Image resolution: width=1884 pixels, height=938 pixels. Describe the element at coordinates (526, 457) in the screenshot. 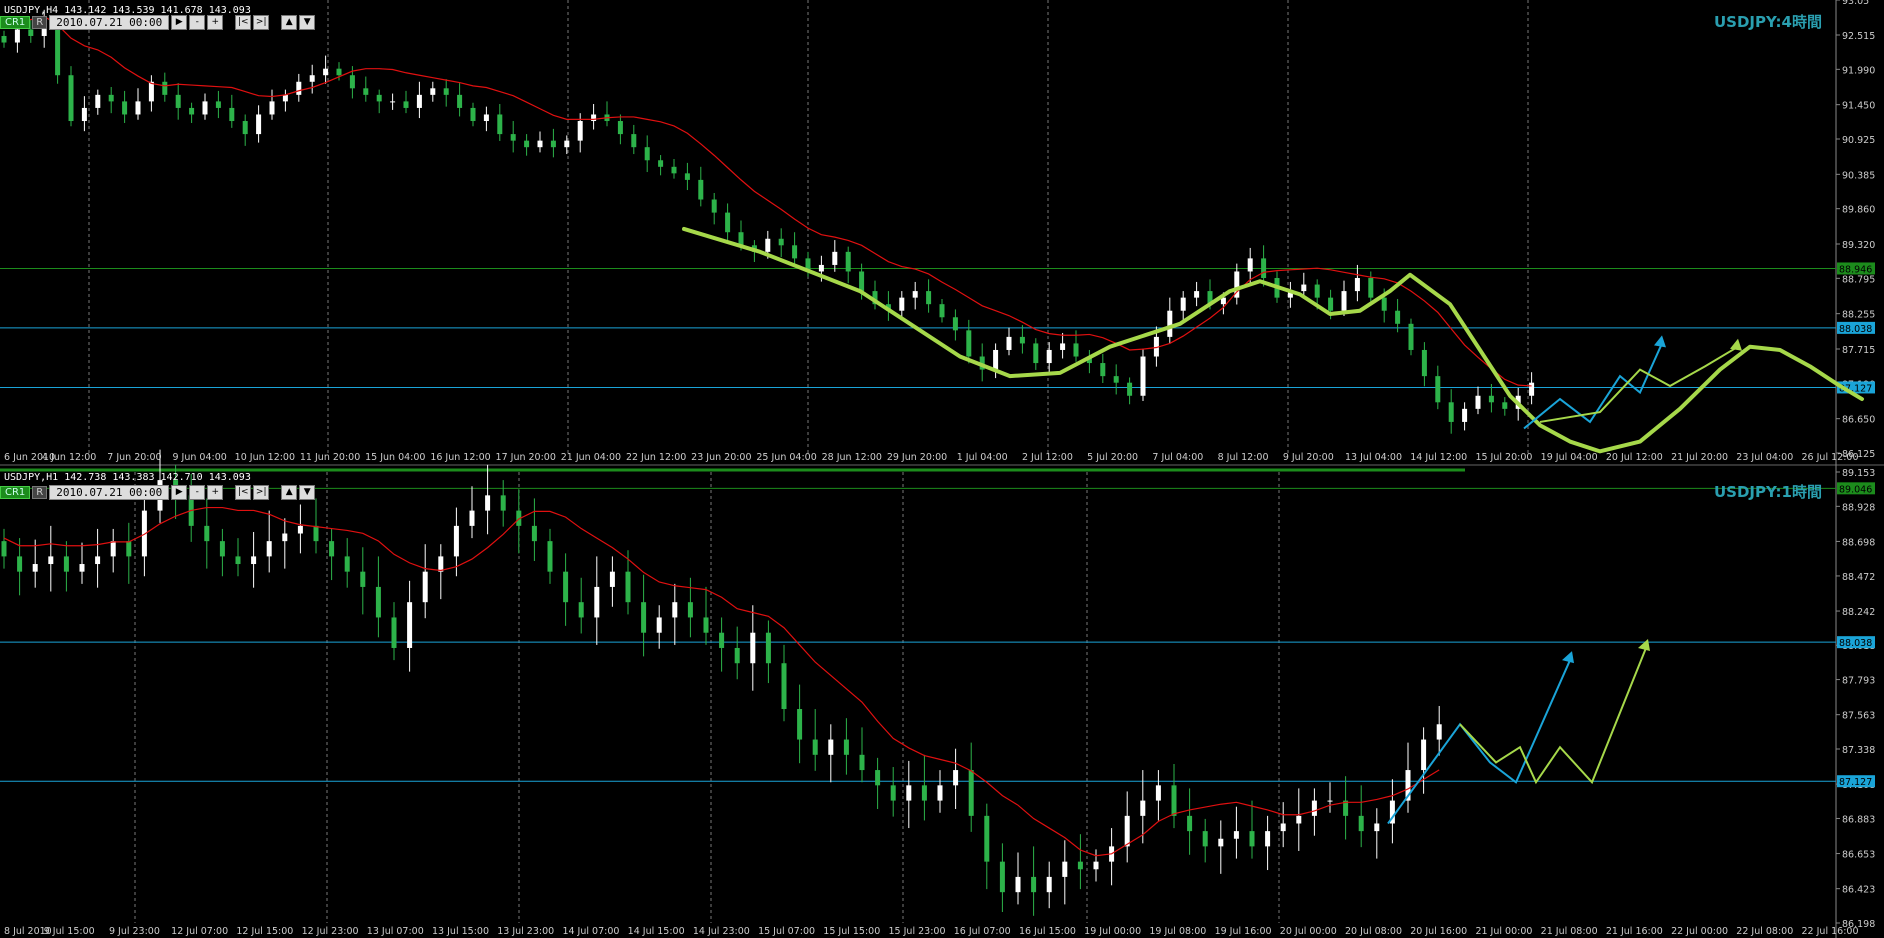

I see `h4-xtick-label: 17 Jun 20:00` at that location.